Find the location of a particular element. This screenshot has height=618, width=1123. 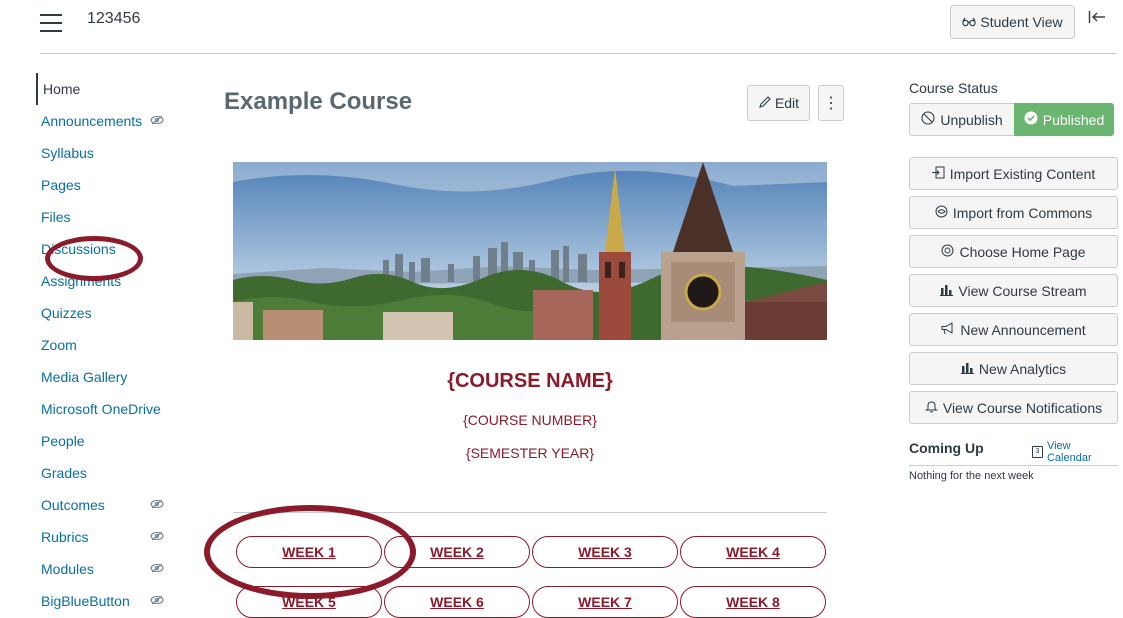

nav-item-label: BigBlueButton is located at coordinates (85, 601).